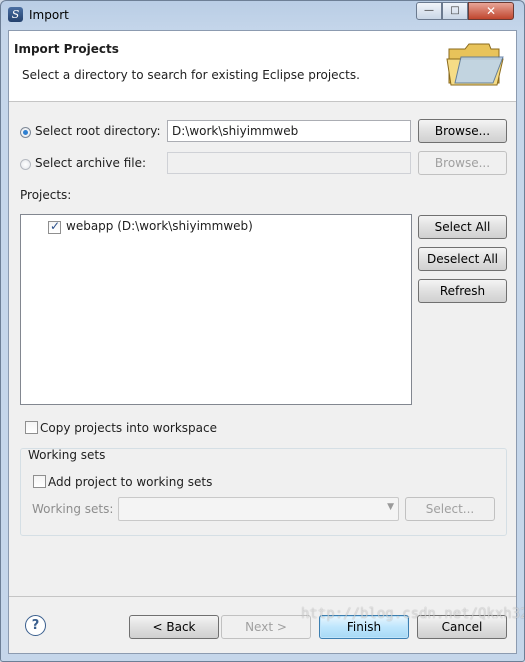  I want to click on add-to-working-sets-checkbox, so click(39, 481).